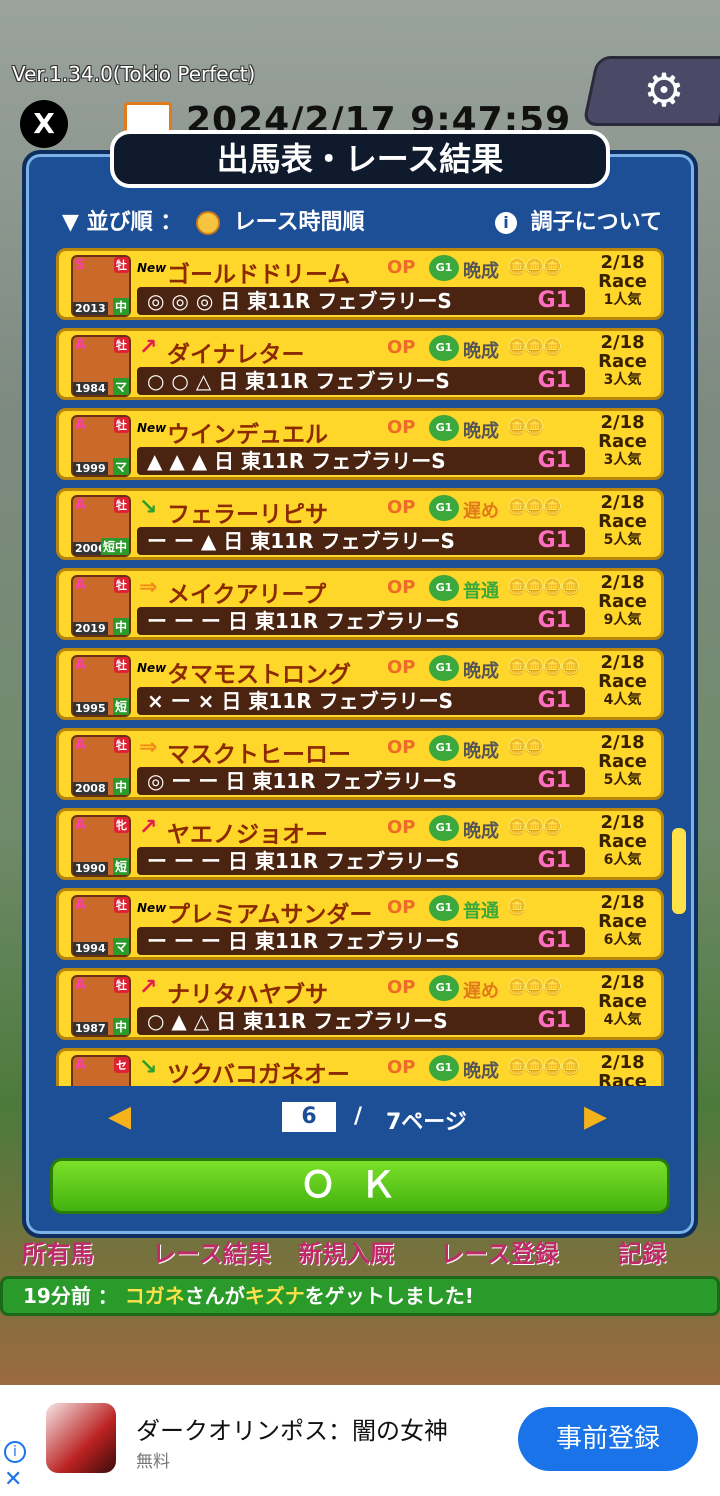  What do you see at coordinates (214, 1296) in the screenshot?
I see `ticker-mid: さんが` at bounding box center [214, 1296].